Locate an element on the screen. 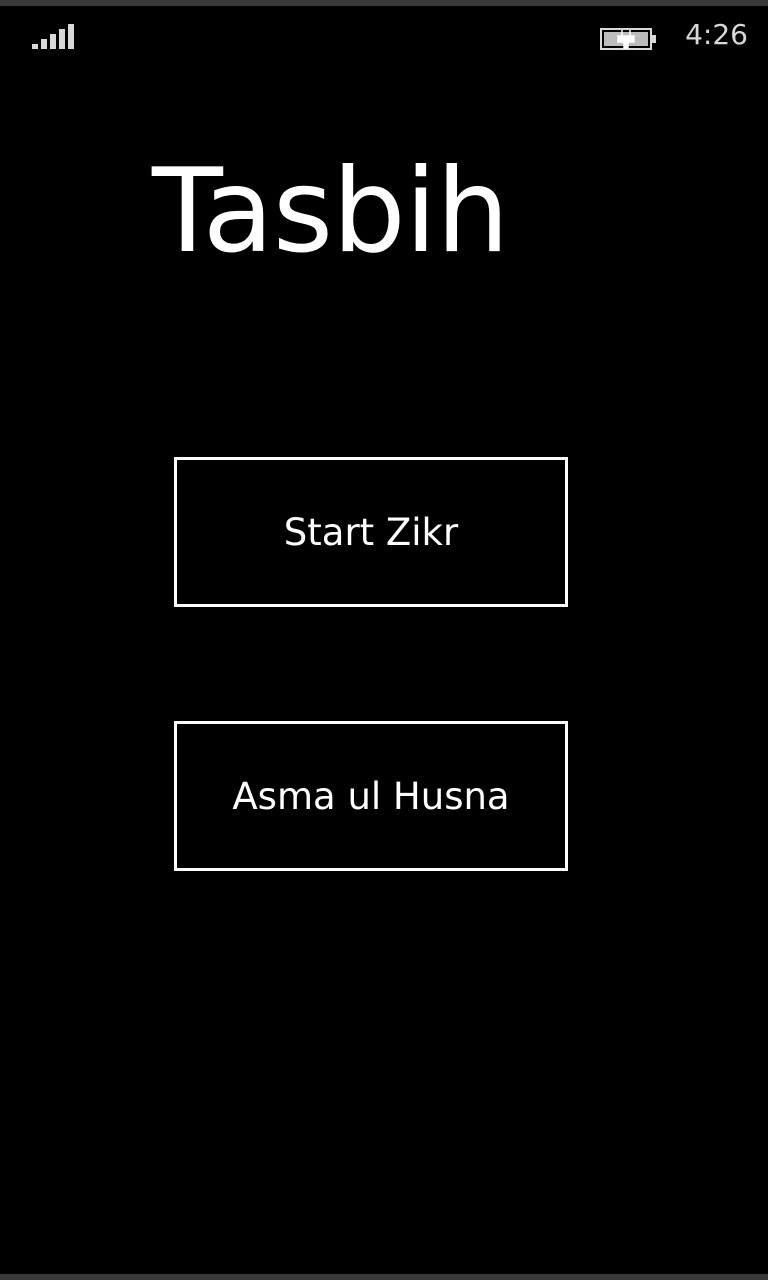 This screenshot has height=1280, width=768. start-zikr-button: Start Zikr is located at coordinates (371, 532).